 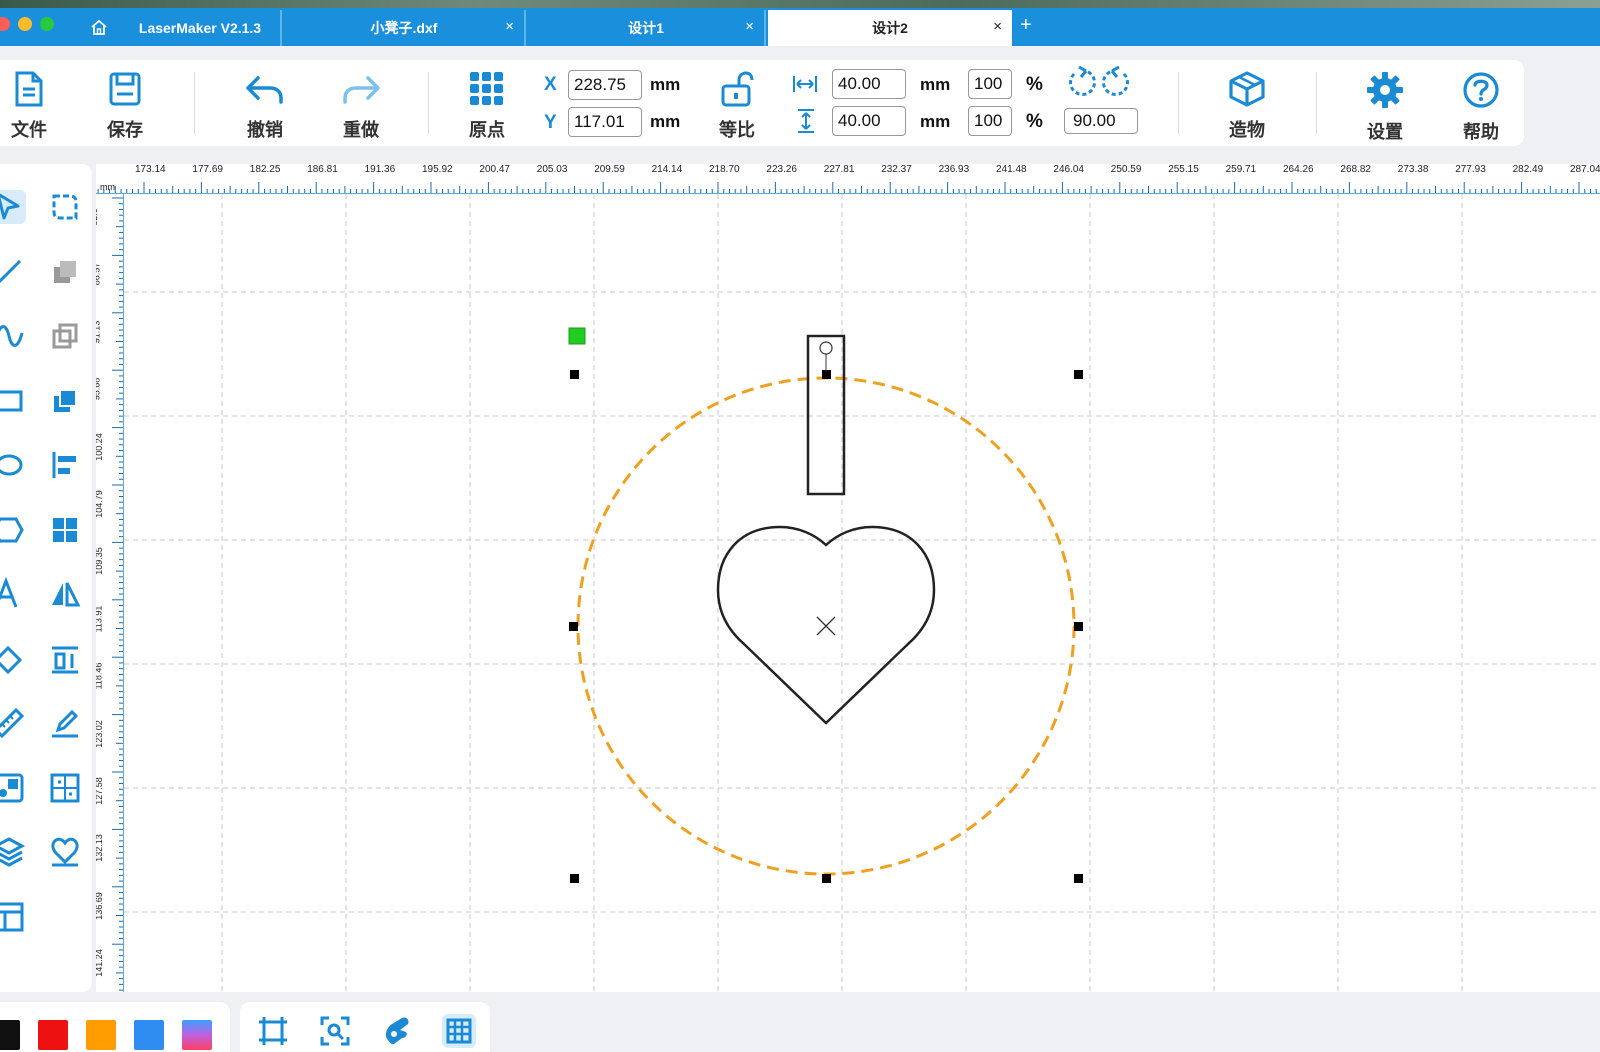 I want to click on ungroup-button, so click(x=65, y=336).